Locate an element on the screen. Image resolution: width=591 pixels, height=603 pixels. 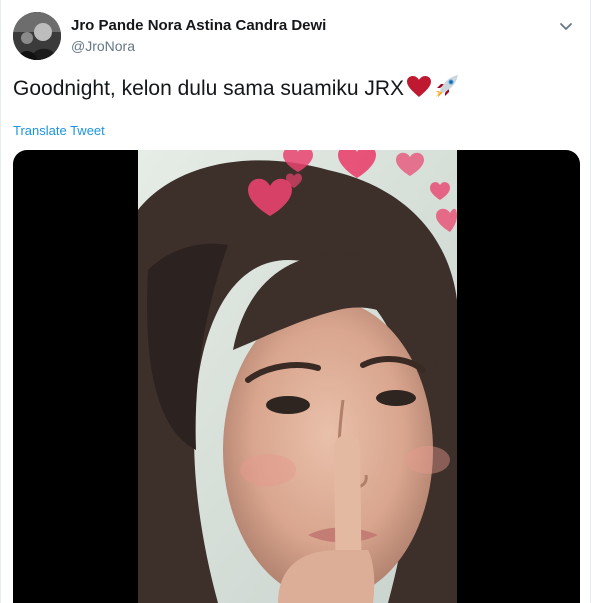
user-handle: @JroNora is located at coordinates (198, 46).